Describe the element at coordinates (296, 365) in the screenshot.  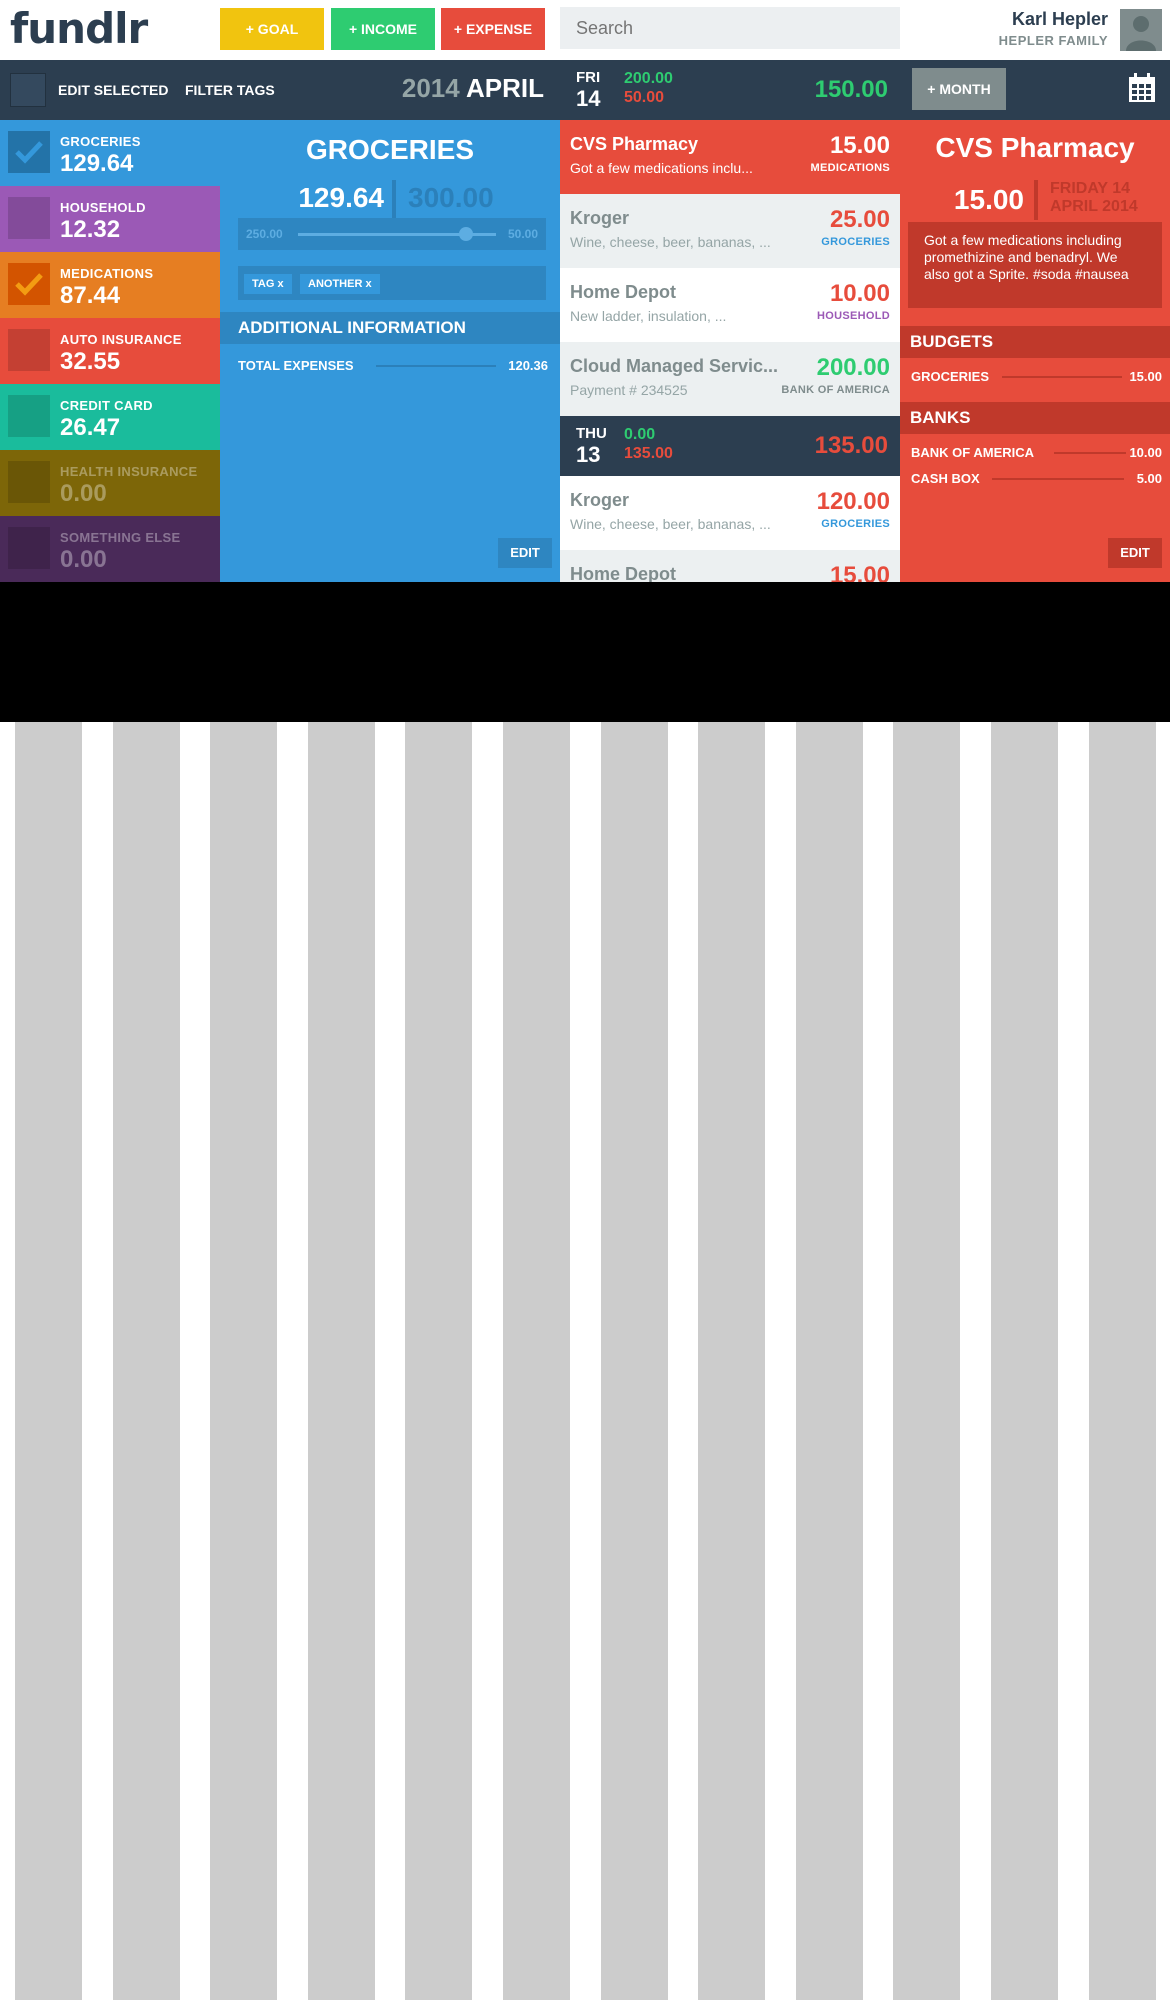
I see `total-expenses-label: TOTAL EXPENSES` at that location.